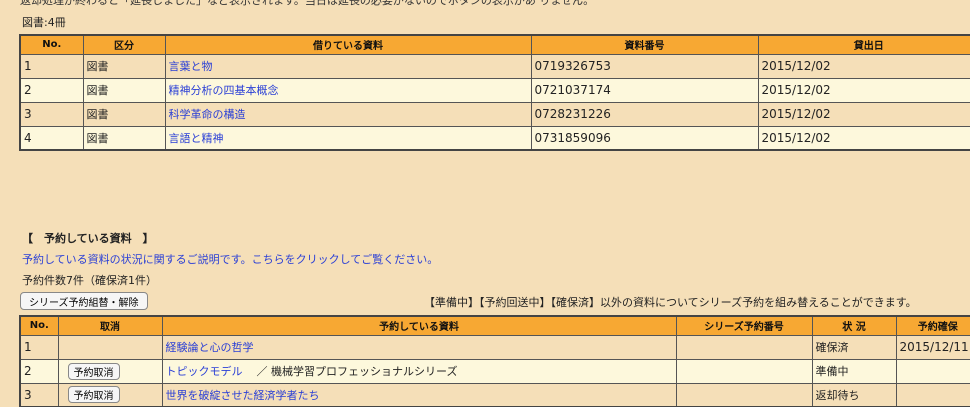  Describe the element at coordinates (644, 66) in the screenshot. I see `loan-id: 0719326753` at that location.